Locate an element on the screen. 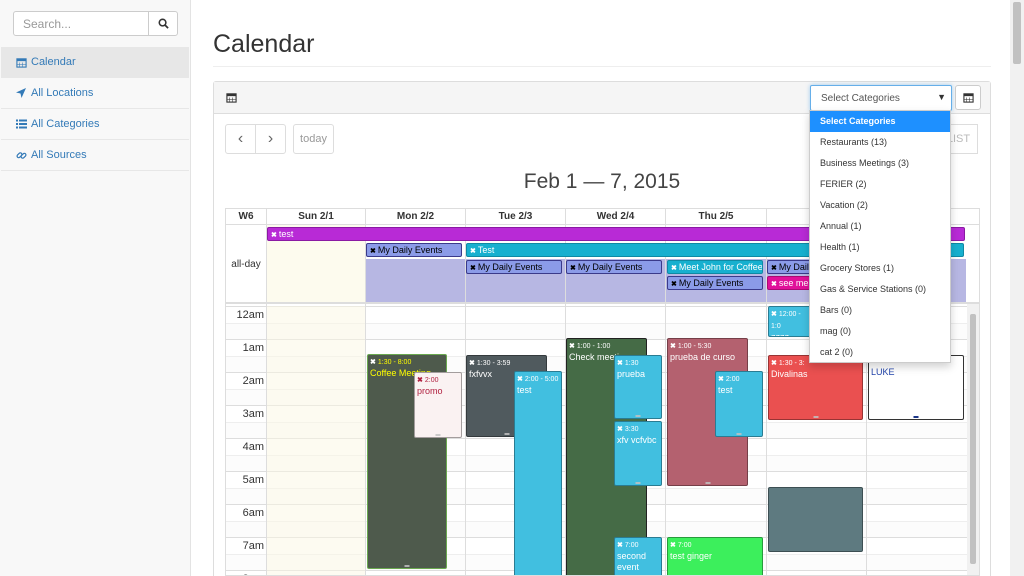 This screenshot has height=576, width=1024. dropdown-option: mag (0) is located at coordinates (880, 331).